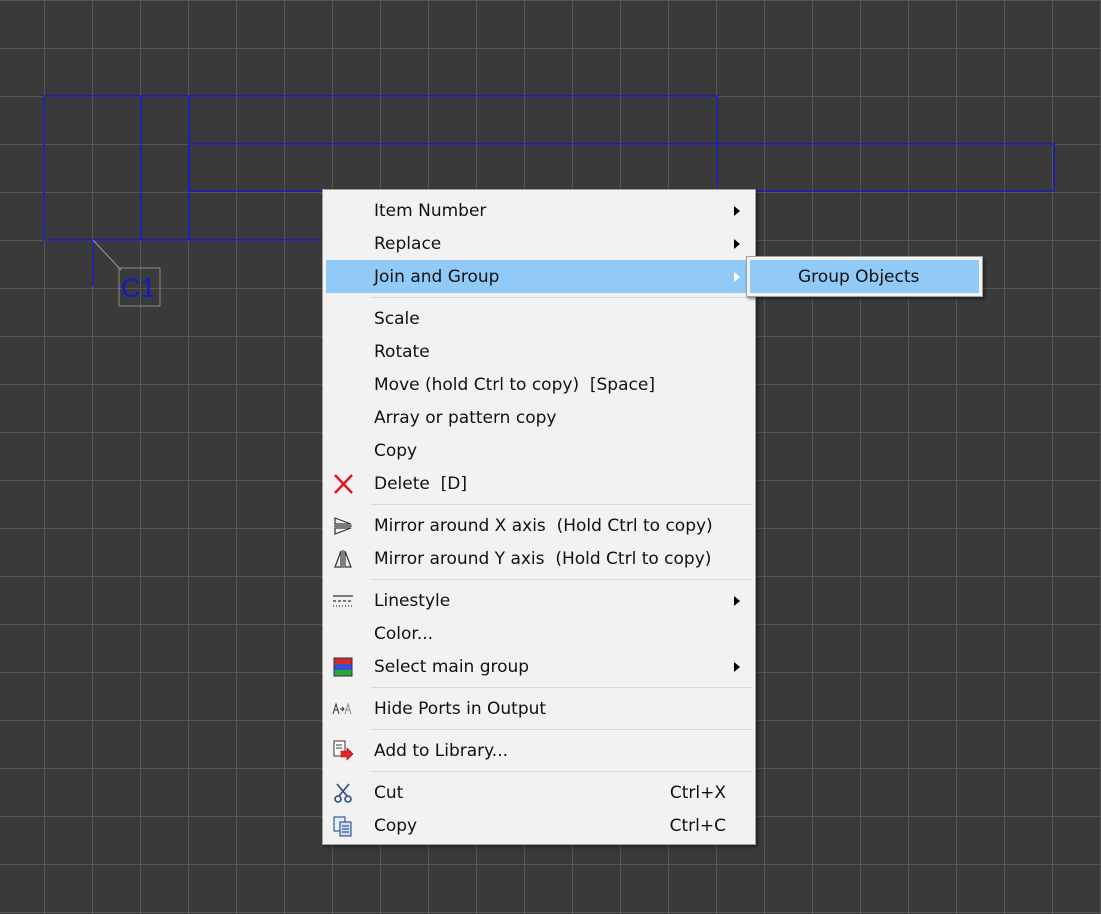 This screenshot has height=914, width=1101. I want to click on menu-item-array-copy: Array or pattern copy, so click(539, 417).